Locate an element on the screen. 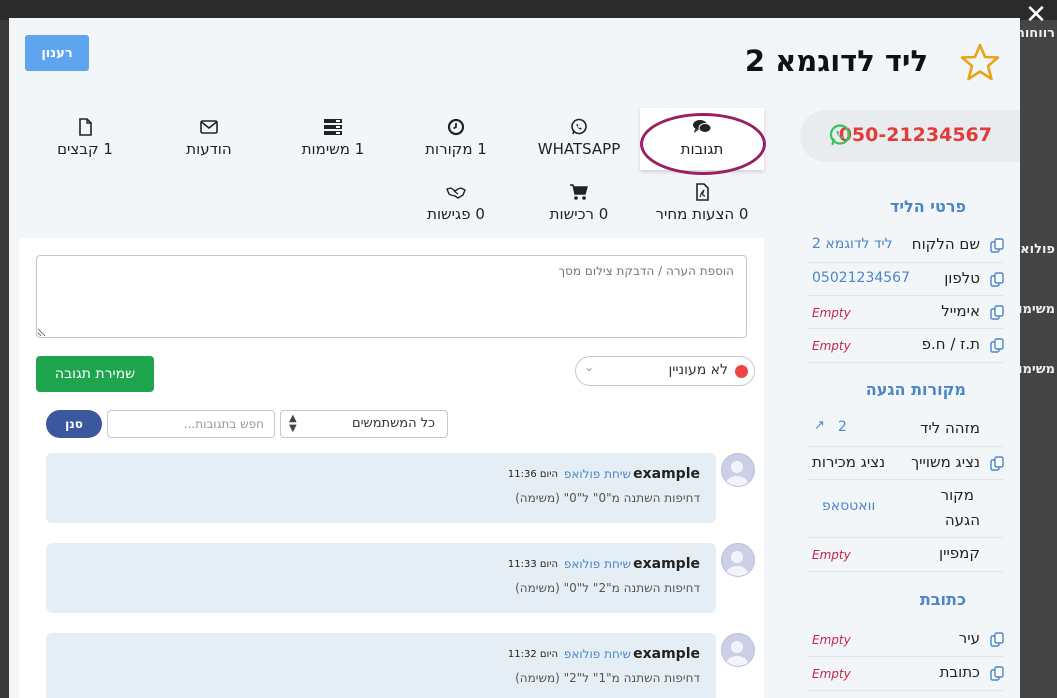  star-icon is located at coordinates (980, 62).